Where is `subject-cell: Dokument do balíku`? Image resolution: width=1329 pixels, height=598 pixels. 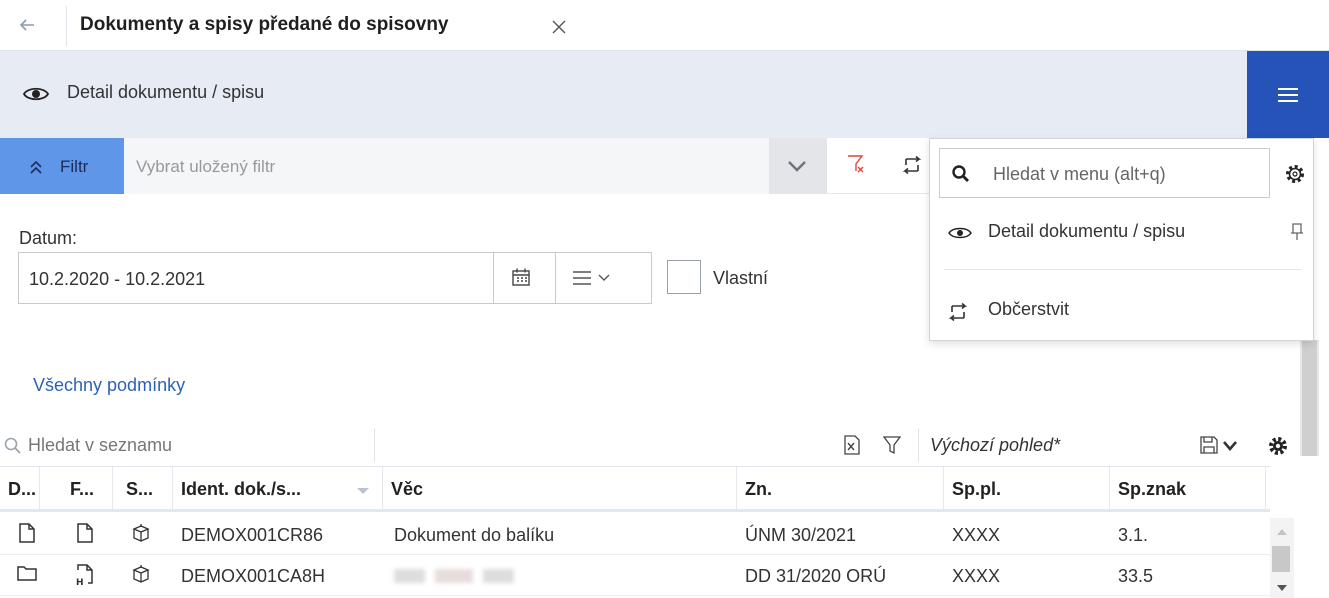
subject-cell: Dokument do balíku is located at coordinates (474, 535).